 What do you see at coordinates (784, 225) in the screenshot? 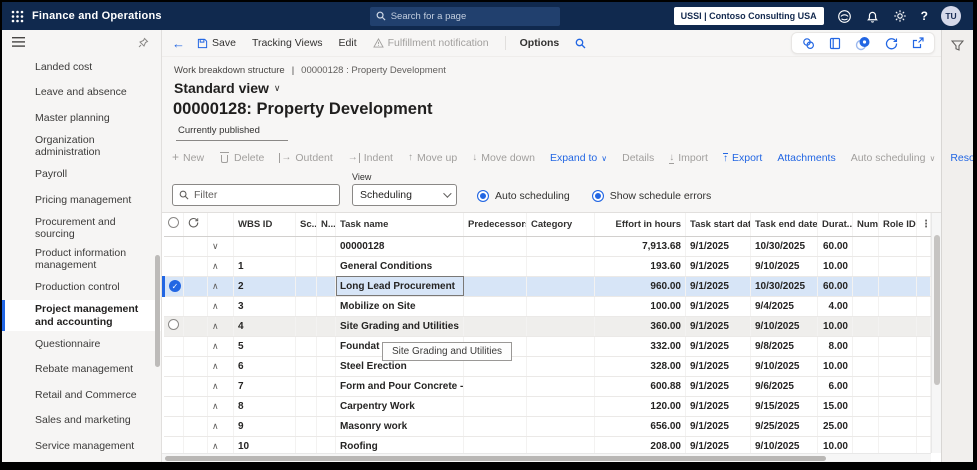
I see `col-end-date: Task end date` at bounding box center [784, 225].